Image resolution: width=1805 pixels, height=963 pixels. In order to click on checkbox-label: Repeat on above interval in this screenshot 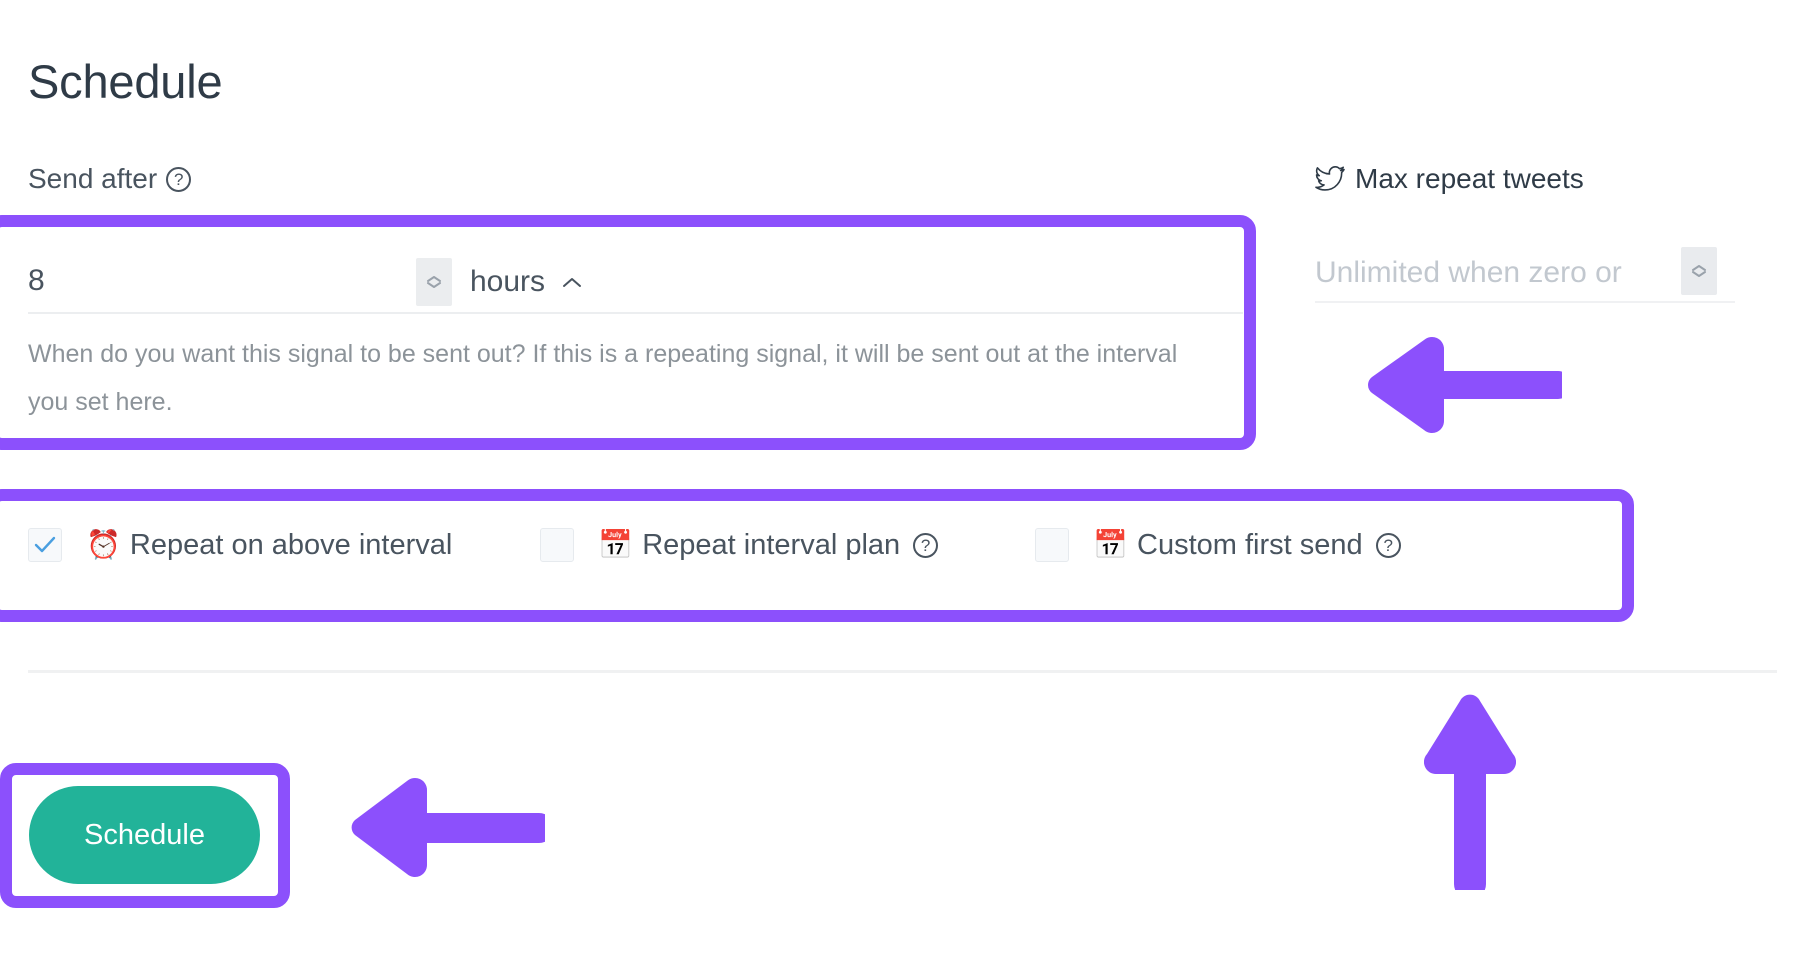, I will do `click(291, 544)`.